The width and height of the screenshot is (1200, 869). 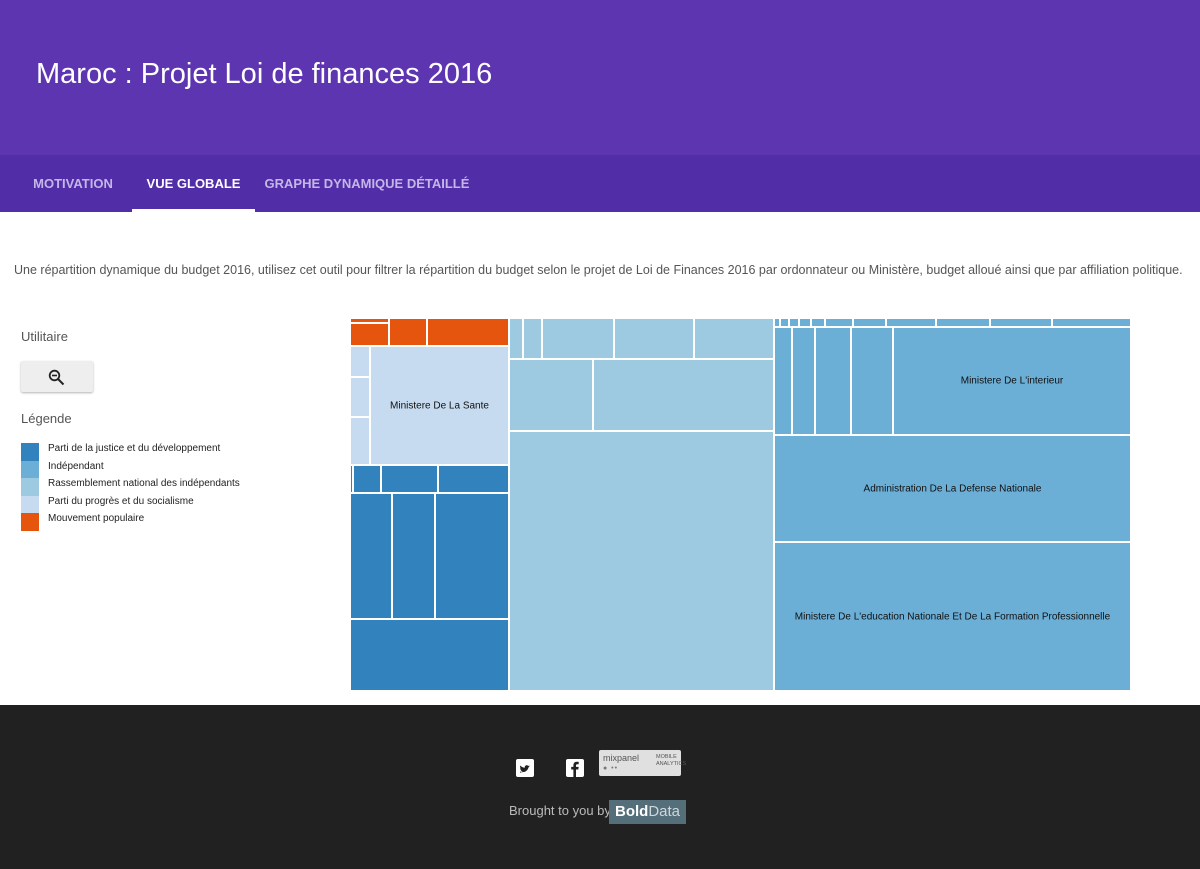 I want to click on utility-title: Utilitaire, so click(x=44, y=336).